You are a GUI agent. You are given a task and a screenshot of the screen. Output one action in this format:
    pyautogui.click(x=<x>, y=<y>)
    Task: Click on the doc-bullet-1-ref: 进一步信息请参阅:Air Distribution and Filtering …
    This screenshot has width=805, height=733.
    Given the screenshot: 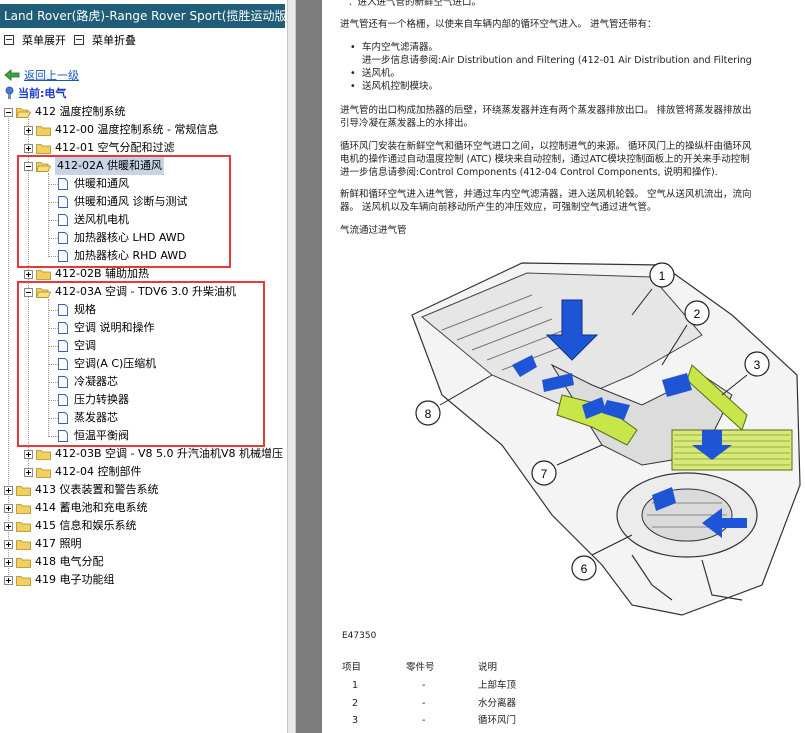 What is the action you would take?
    pyautogui.click(x=557, y=60)
    